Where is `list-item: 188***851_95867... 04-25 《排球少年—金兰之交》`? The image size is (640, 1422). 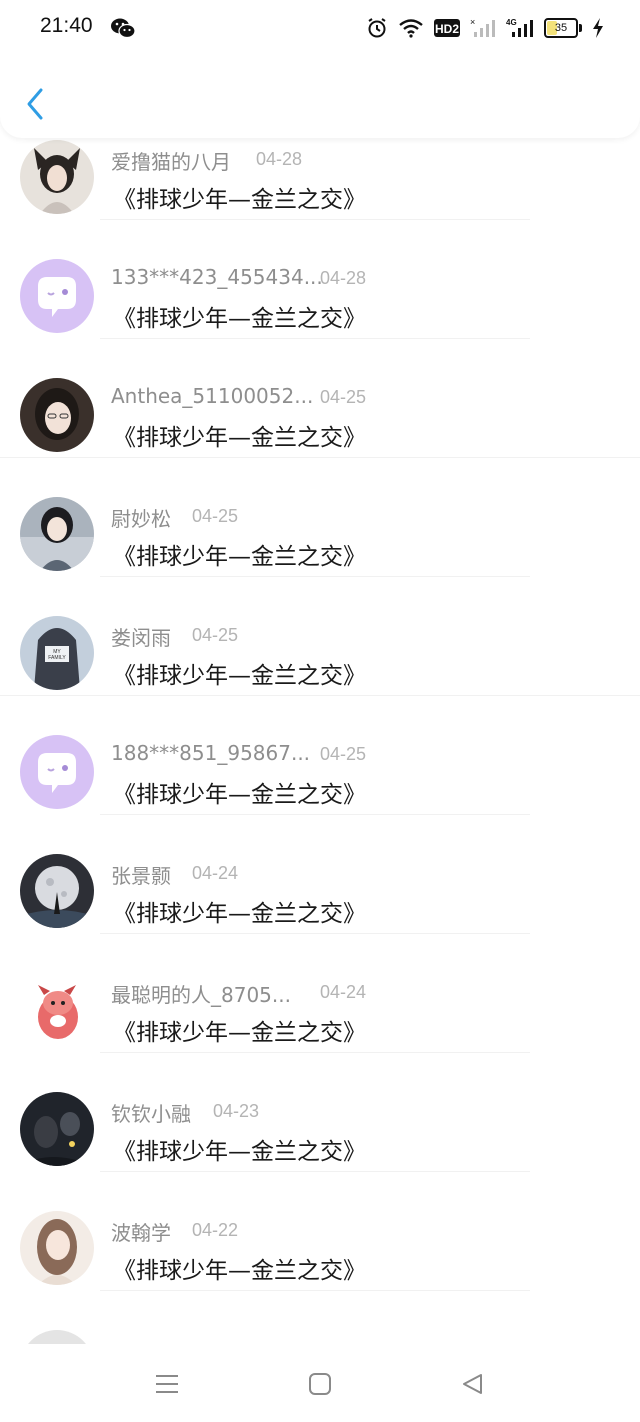
list-item: 188***851_95867... 04-25 《排球少年—金兰之交》 is located at coordinates (320, 755).